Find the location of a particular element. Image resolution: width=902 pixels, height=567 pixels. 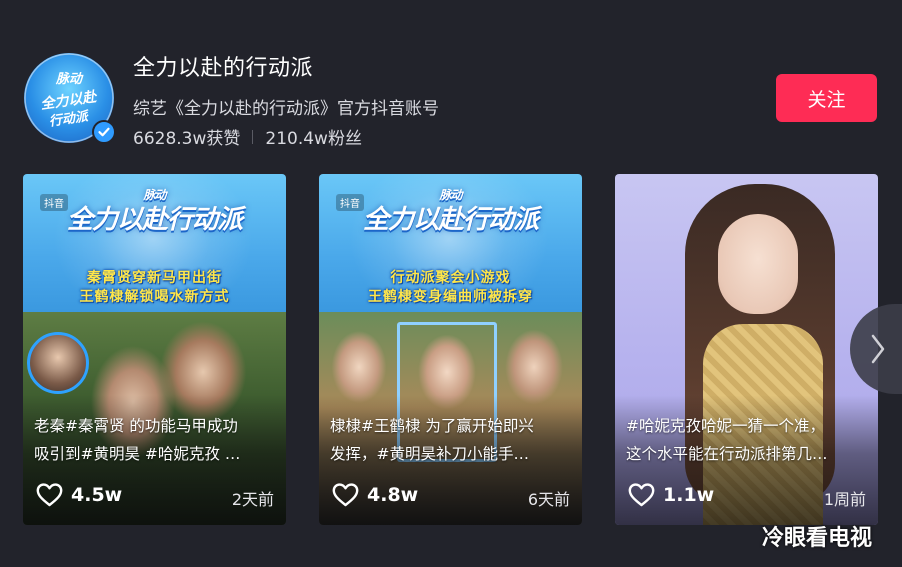

watermark: 冷眼看电视 is located at coordinates (817, 538).